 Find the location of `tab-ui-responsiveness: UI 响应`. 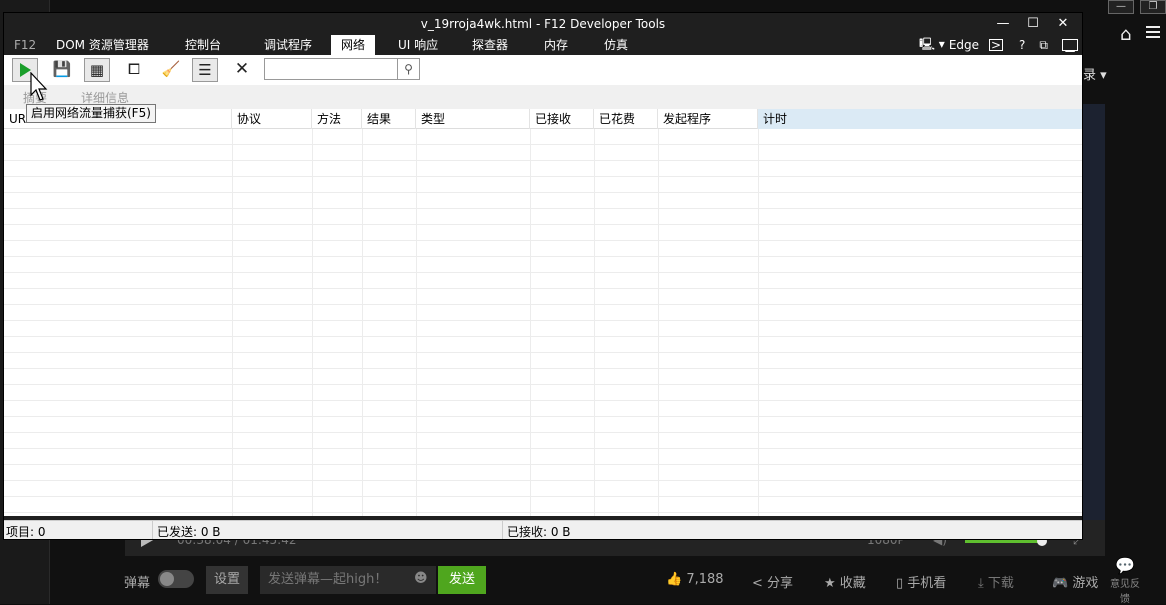

tab-ui-responsiveness: UI 响应 is located at coordinates (418, 45).